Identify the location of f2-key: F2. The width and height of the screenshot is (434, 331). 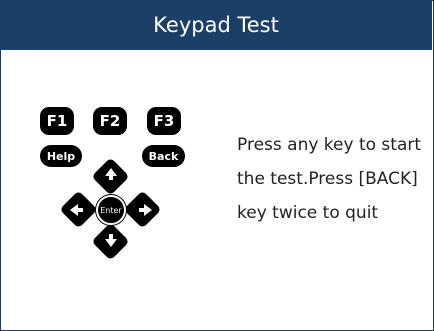
(110, 121).